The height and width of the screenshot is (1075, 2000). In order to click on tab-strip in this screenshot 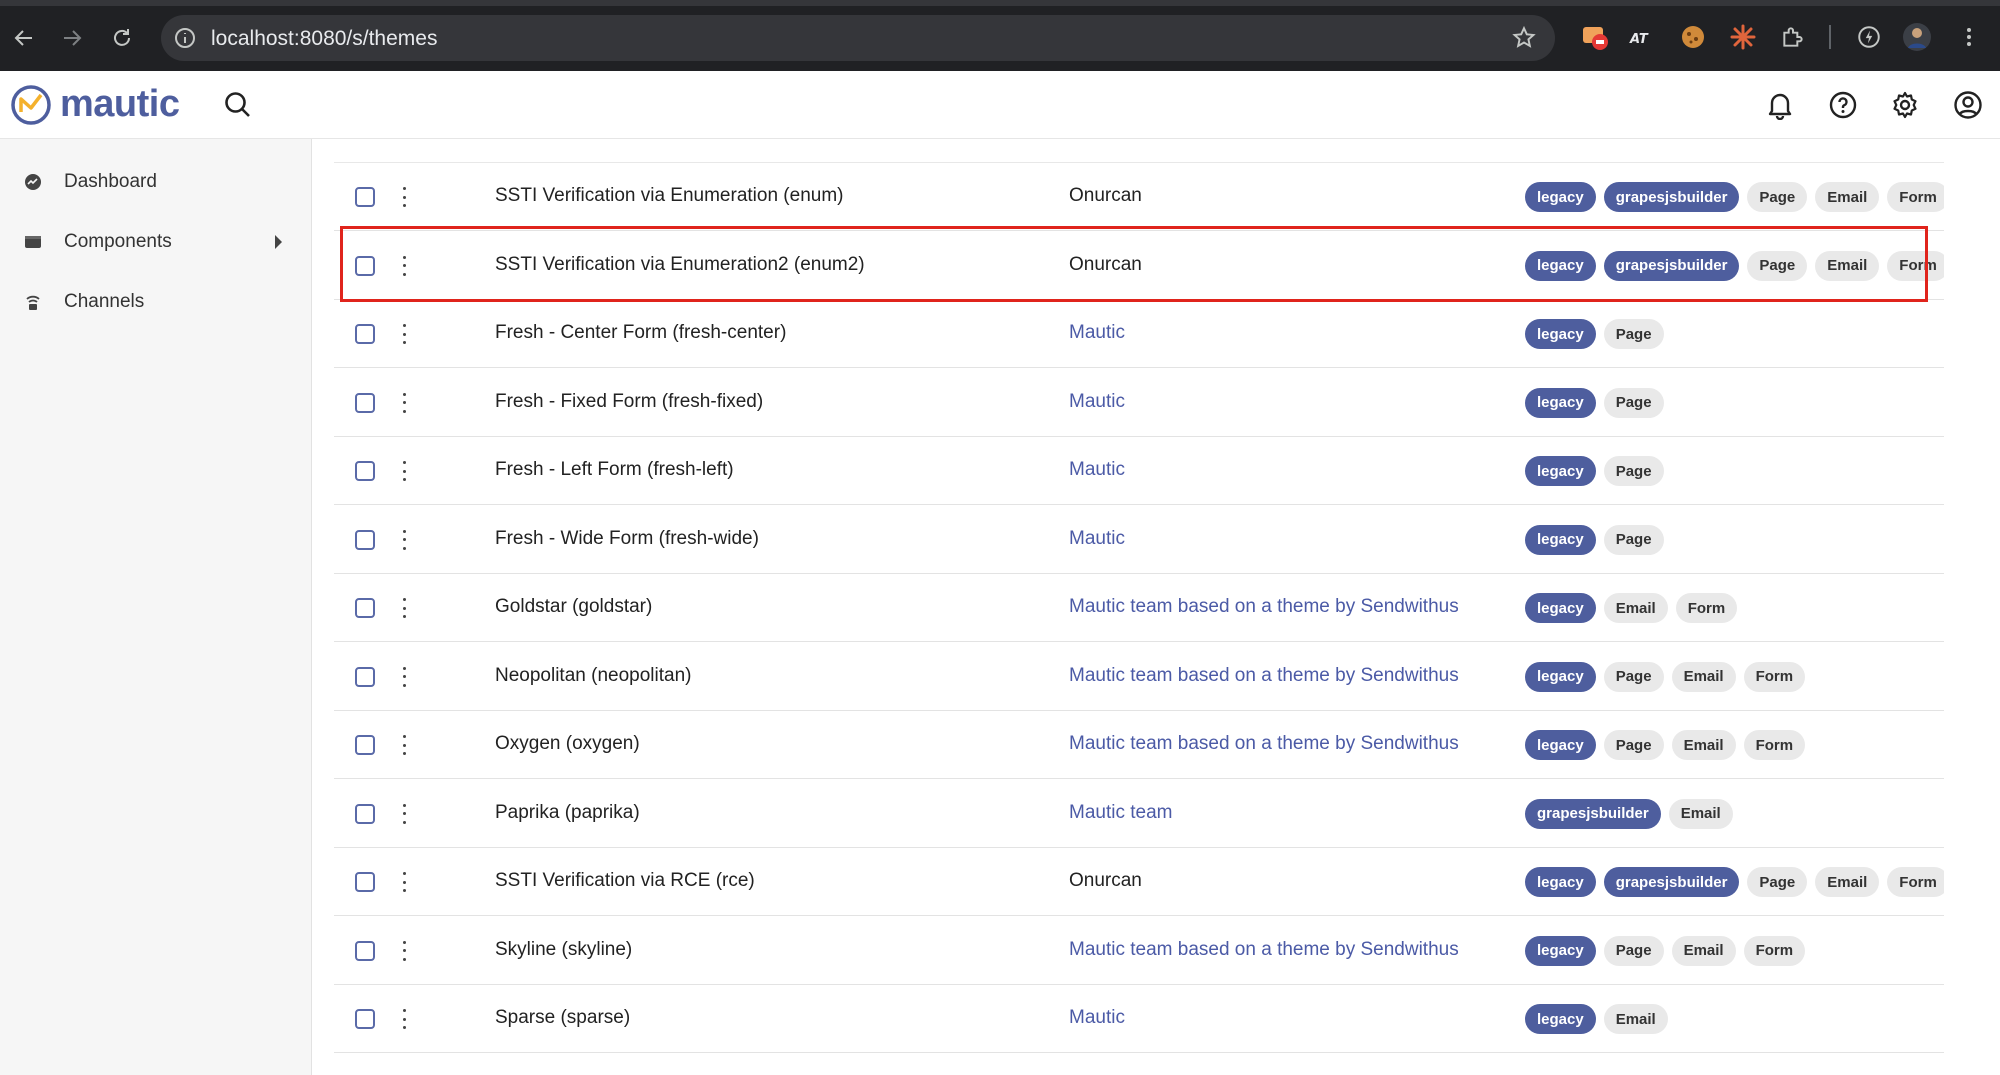, I will do `click(1000, 3)`.